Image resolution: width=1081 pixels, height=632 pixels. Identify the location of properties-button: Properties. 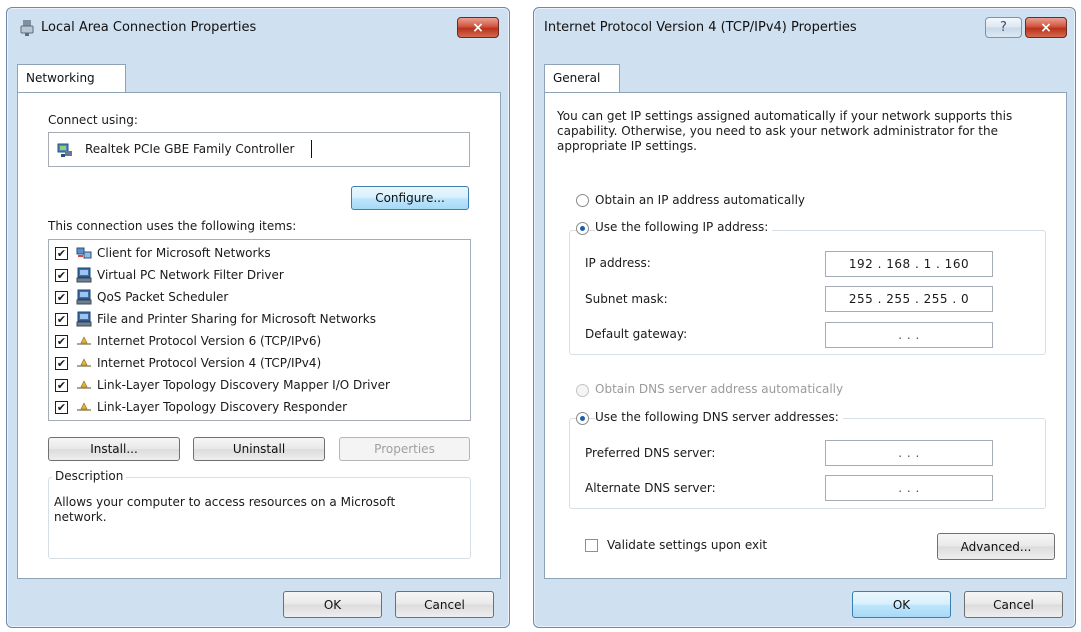
(404, 449).